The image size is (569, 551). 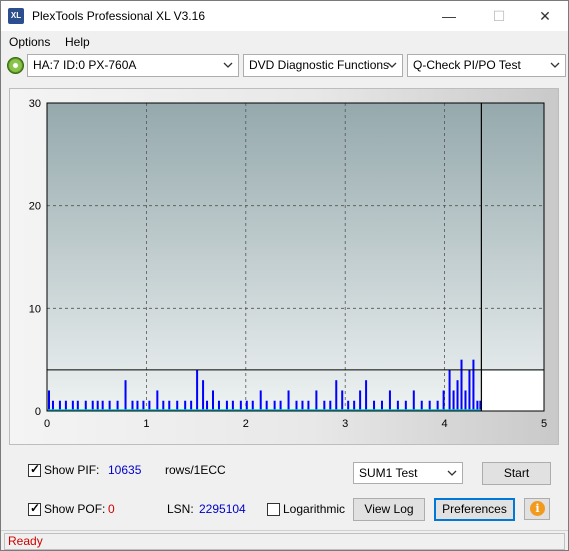 I want to click on maximize-button: ☐, so click(x=499, y=16).